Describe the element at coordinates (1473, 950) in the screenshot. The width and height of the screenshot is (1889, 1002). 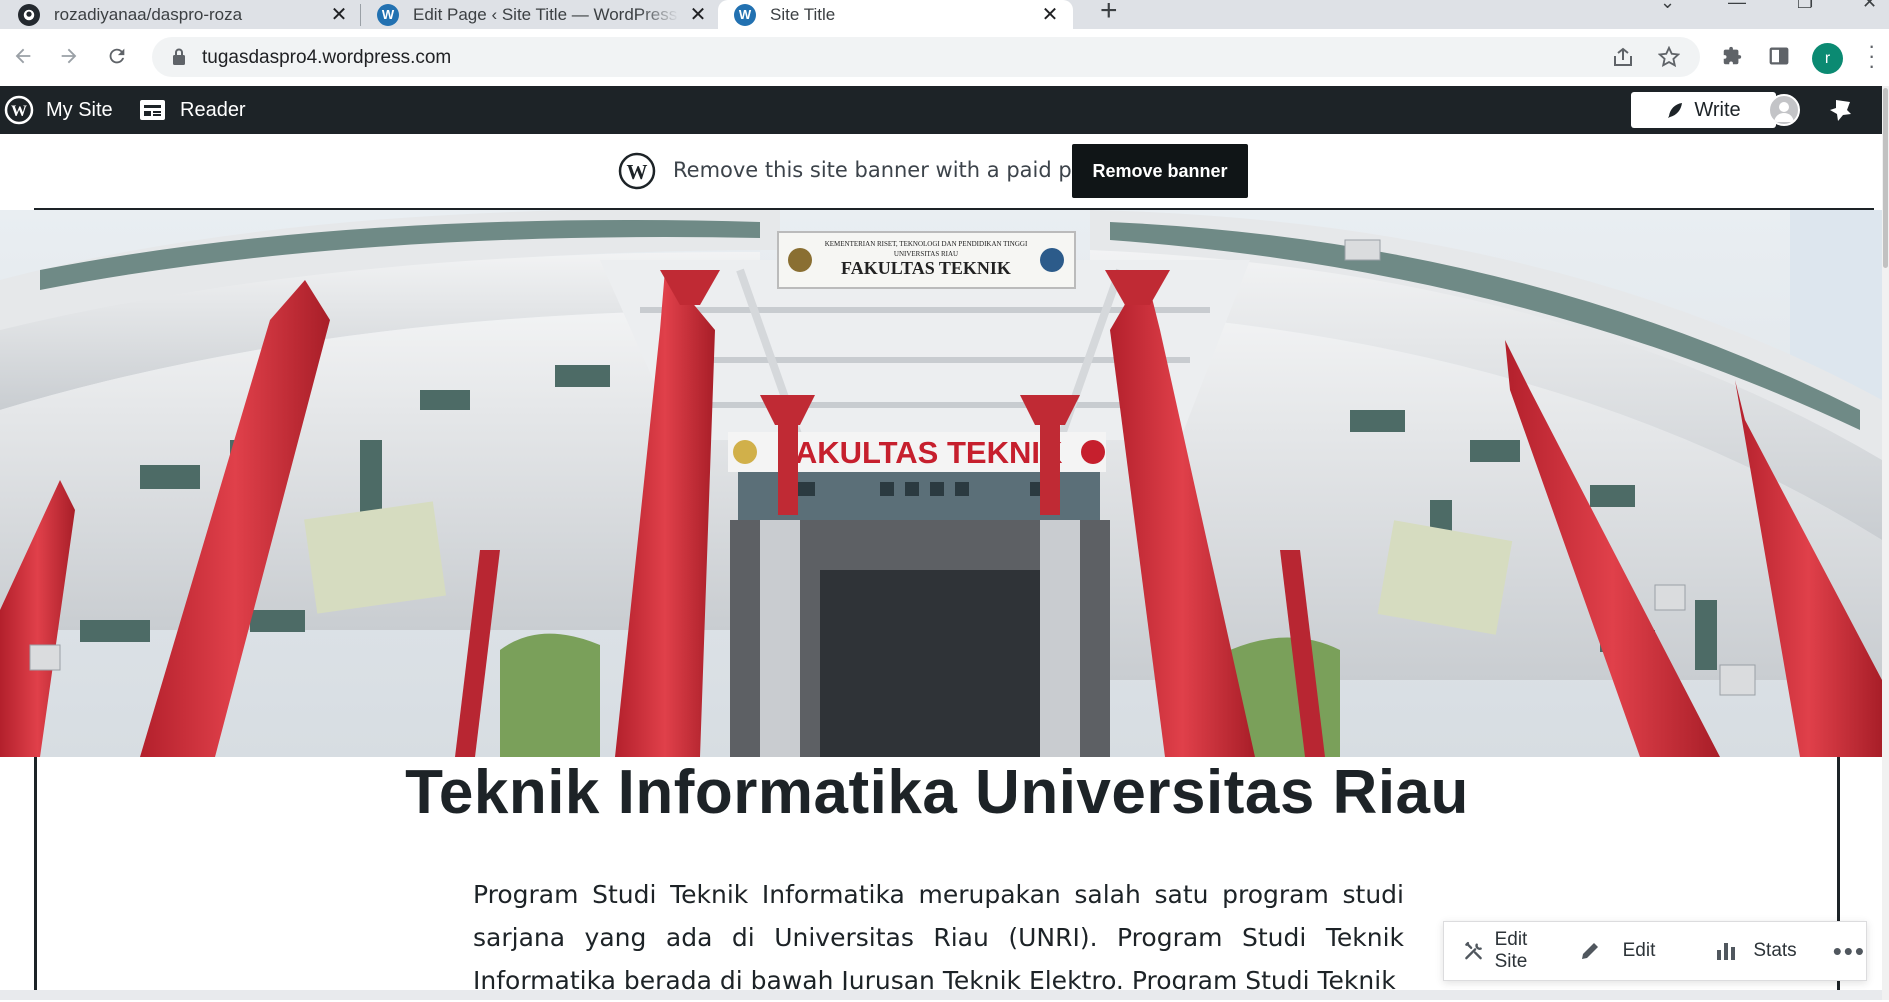
I see `tools-icon` at that location.